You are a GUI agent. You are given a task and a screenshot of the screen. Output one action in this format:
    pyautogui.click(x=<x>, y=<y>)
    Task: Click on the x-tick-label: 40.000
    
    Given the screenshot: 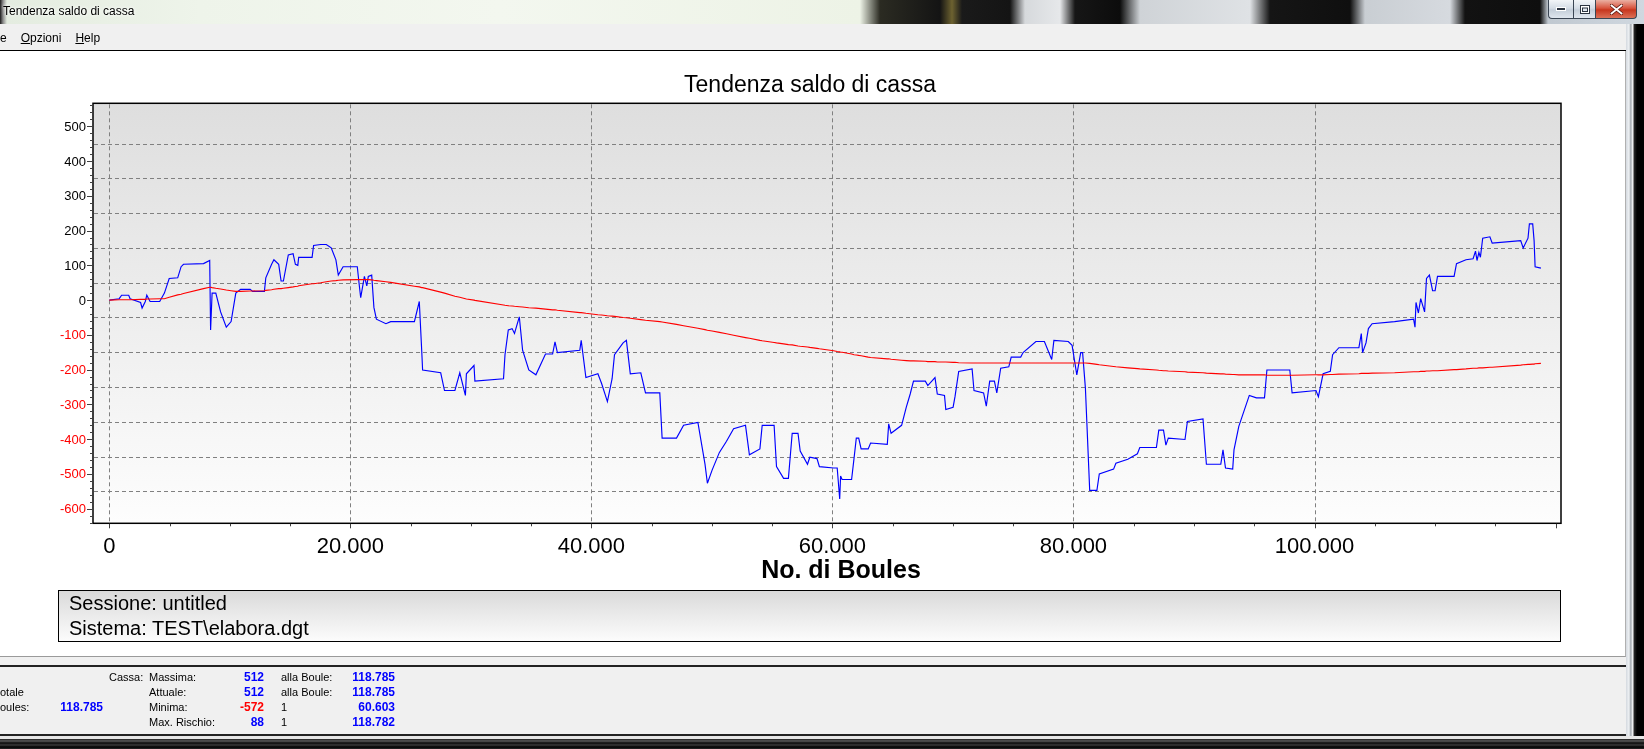 What is the action you would take?
    pyautogui.click(x=591, y=546)
    